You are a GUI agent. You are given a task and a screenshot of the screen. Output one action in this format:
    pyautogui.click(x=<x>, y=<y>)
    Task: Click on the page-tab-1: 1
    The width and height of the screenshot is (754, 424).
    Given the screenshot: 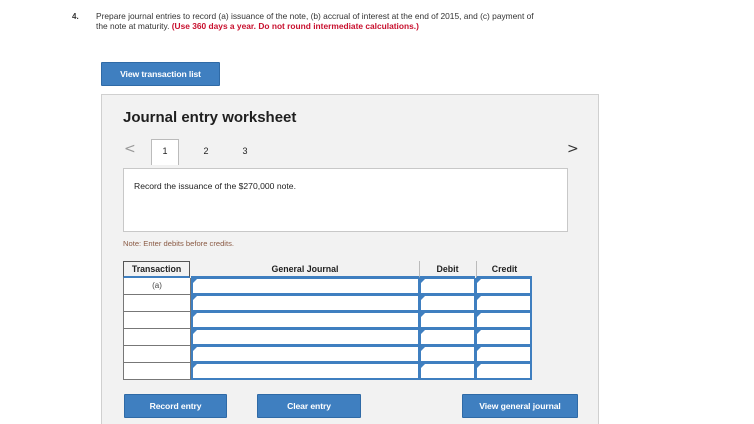 What is the action you would take?
    pyautogui.click(x=165, y=152)
    